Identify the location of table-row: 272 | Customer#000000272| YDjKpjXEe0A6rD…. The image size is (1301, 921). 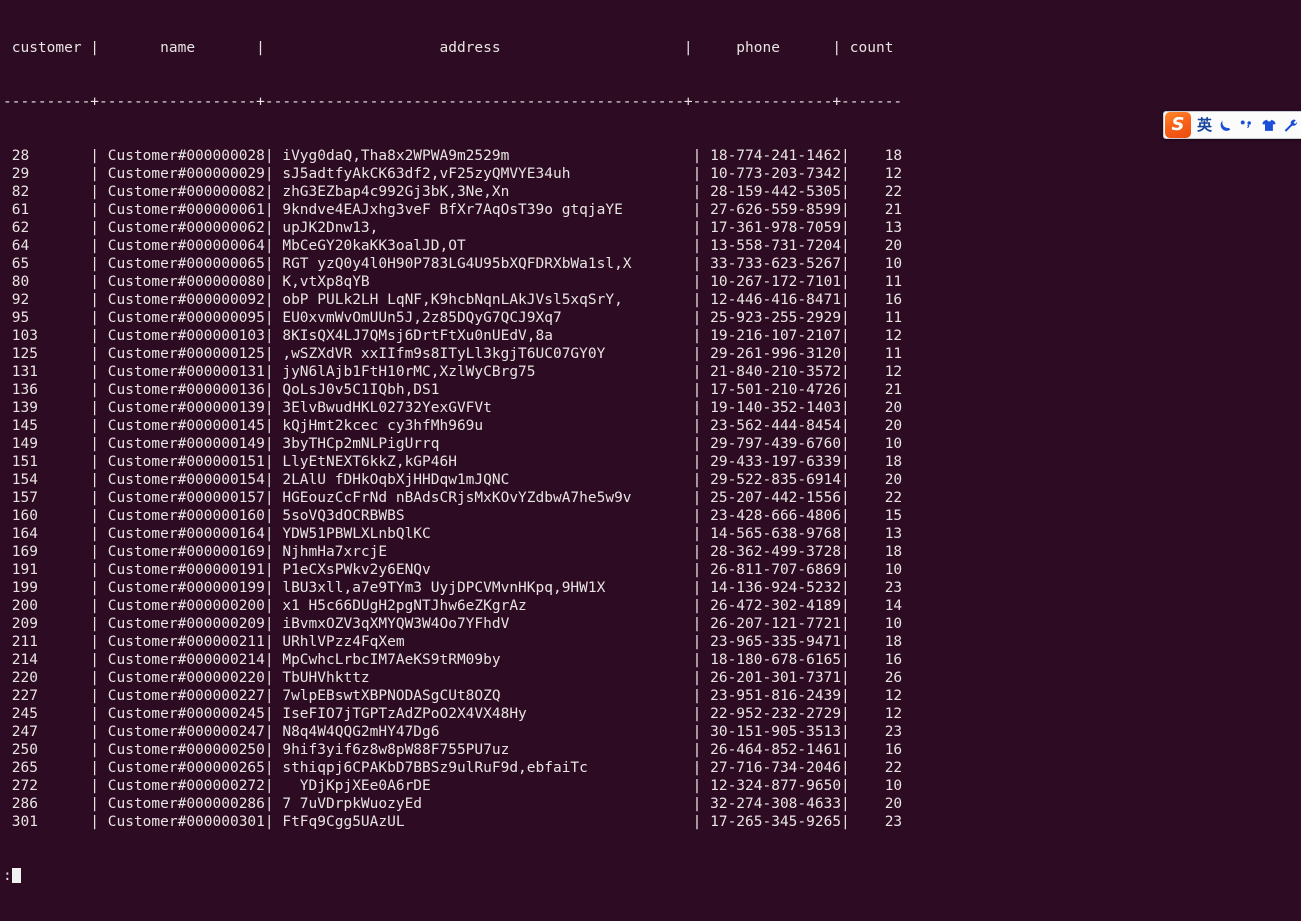
(457, 786).